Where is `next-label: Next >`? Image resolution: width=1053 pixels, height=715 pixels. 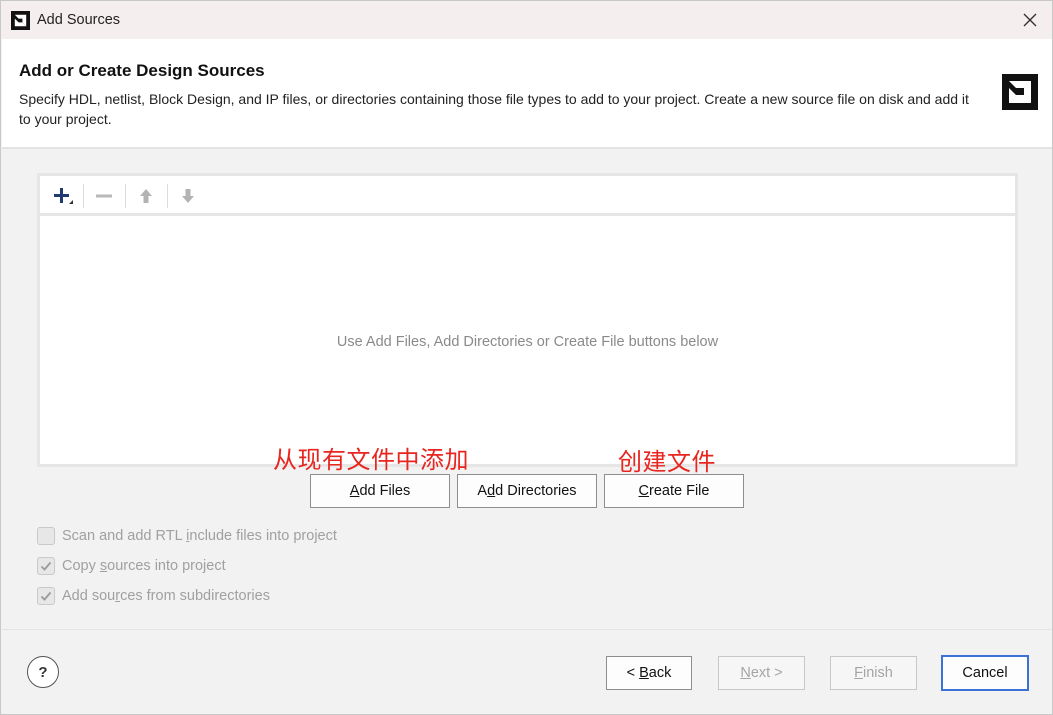 next-label: Next > is located at coordinates (761, 673).